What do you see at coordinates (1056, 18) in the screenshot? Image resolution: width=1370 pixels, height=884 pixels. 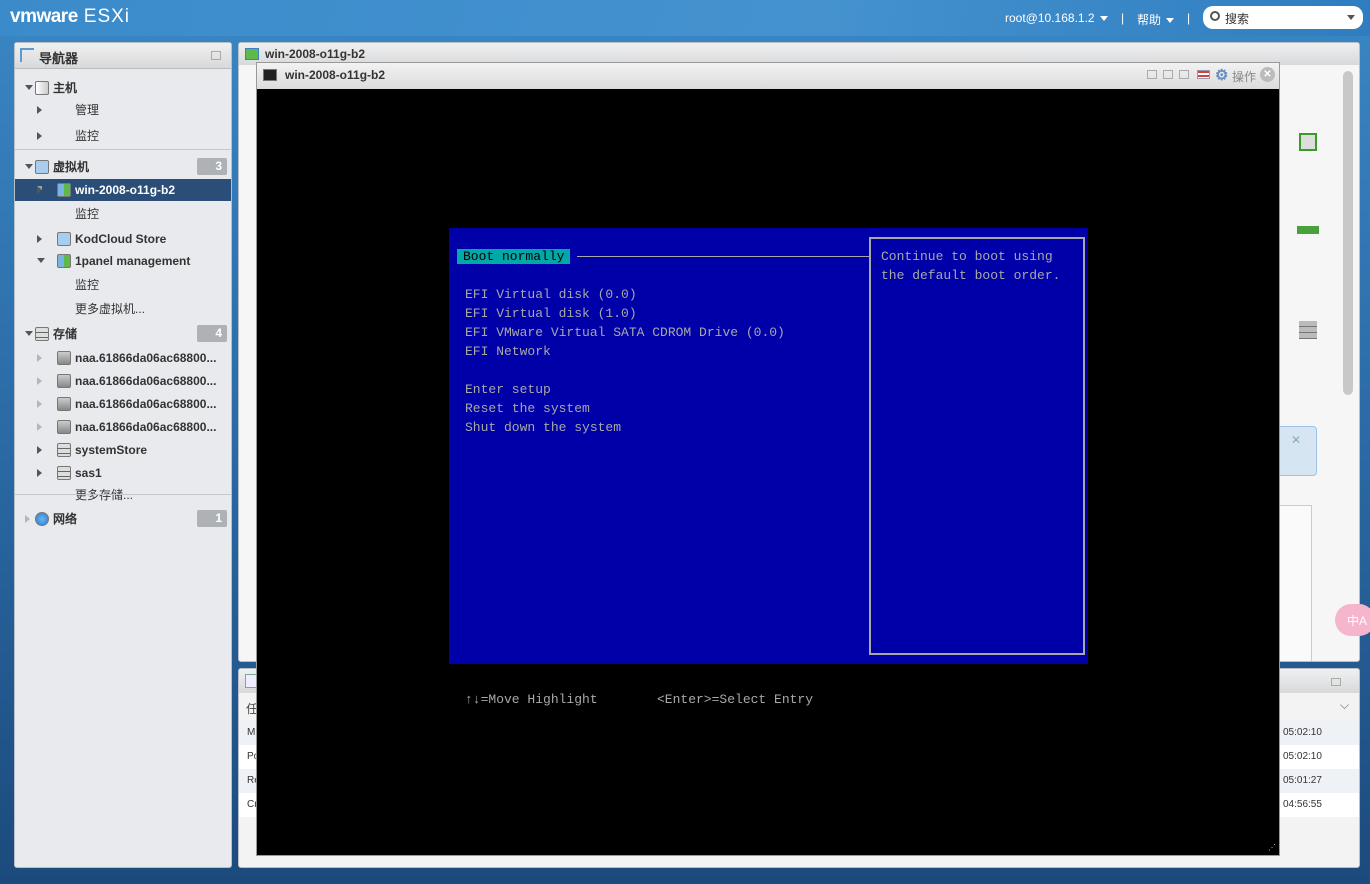 I see `user-menu: root@10.168.1.2` at bounding box center [1056, 18].